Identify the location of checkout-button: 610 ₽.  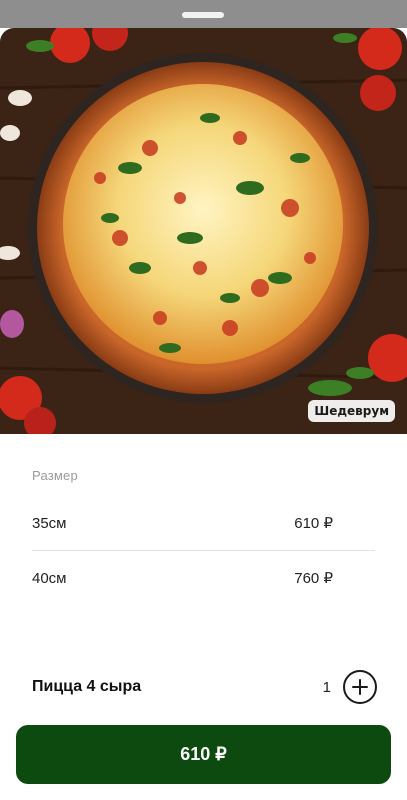
(203, 754).